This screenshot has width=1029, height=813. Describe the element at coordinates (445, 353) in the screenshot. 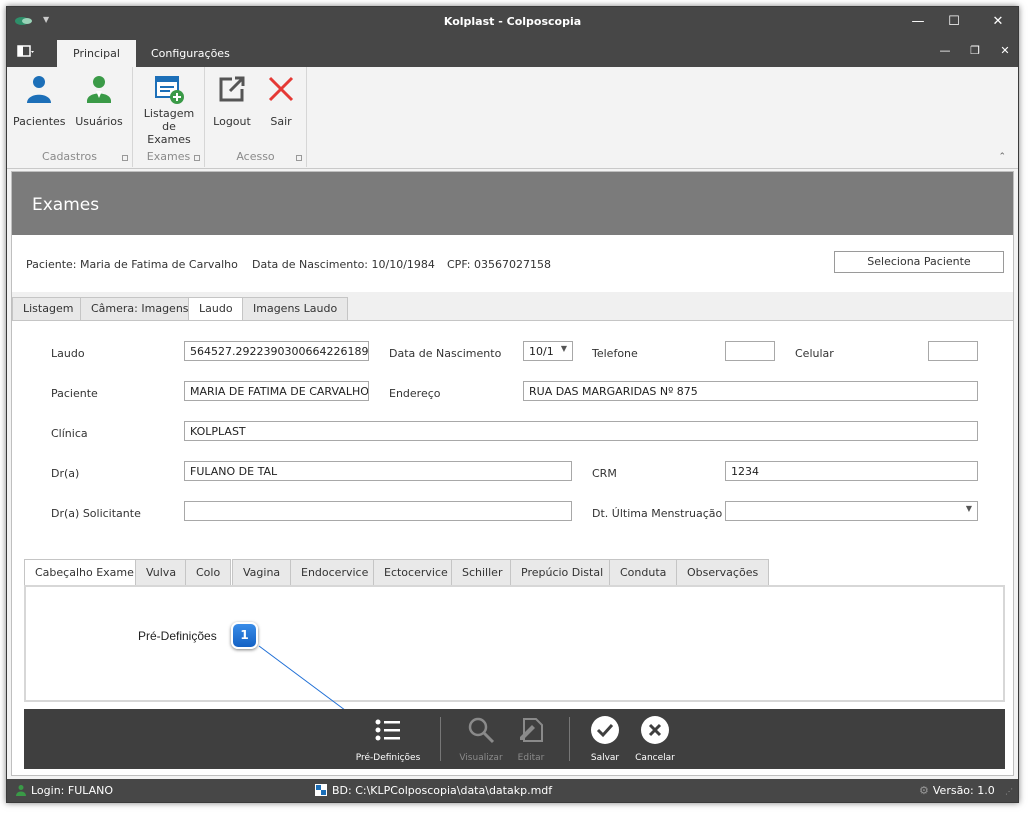

I see `data-nascimento-label: Data de Nascimento` at that location.